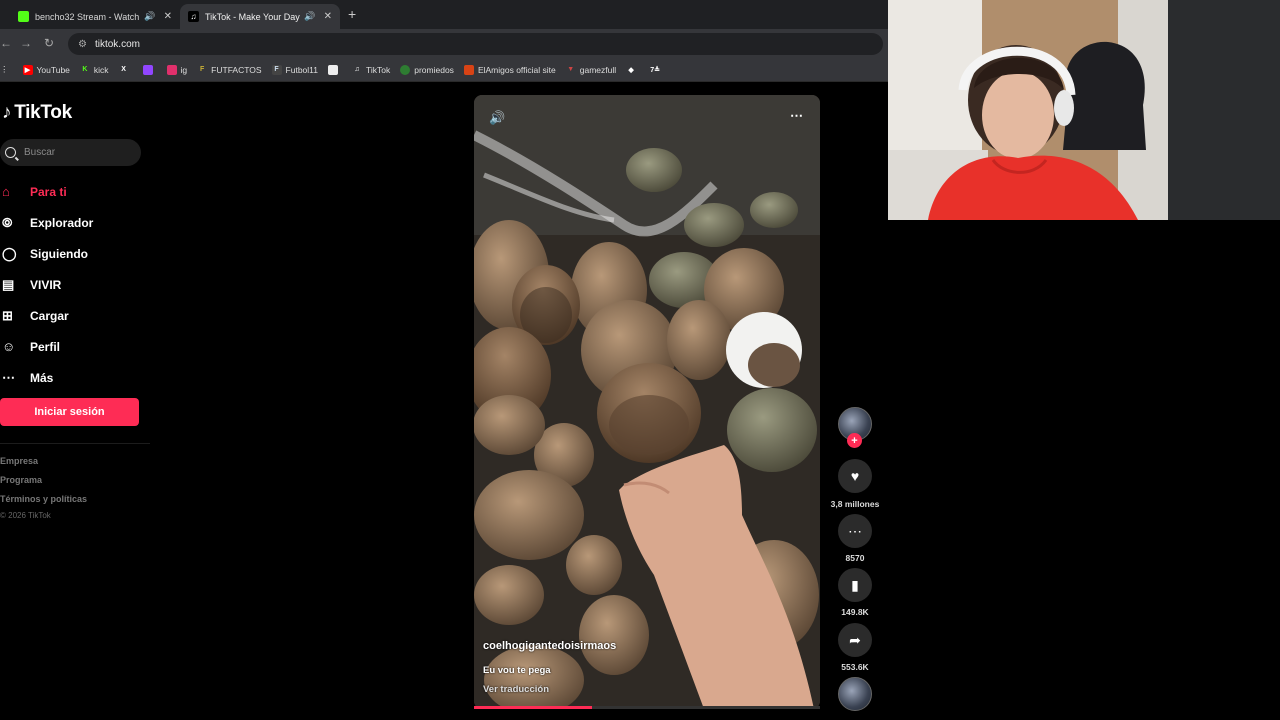 Image resolution: width=1280 pixels, height=720 pixels. Describe the element at coordinates (23, 16) in the screenshot. I see `kick-icon` at that location.